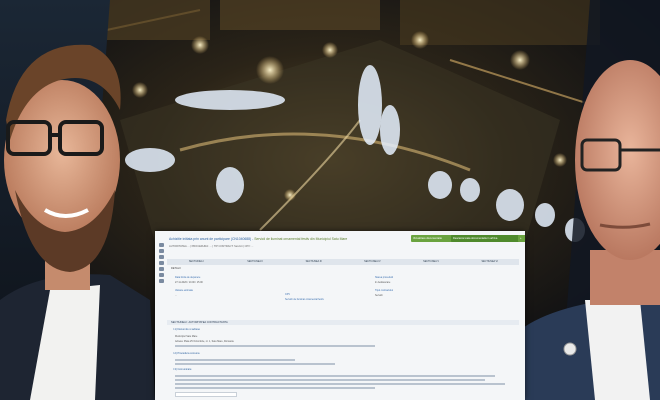 The height and width of the screenshot is (400, 660). What do you see at coordinates (486, 238) in the screenshot?
I see `download-archive-button: Descarca toata documentatia in arhiva` at bounding box center [486, 238].